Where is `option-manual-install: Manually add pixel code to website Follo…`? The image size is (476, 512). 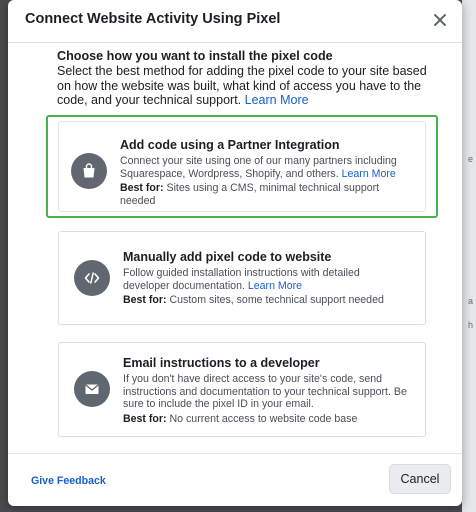
option-manual-install: Manually add pixel code to website Follo… is located at coordinates (242, 278).